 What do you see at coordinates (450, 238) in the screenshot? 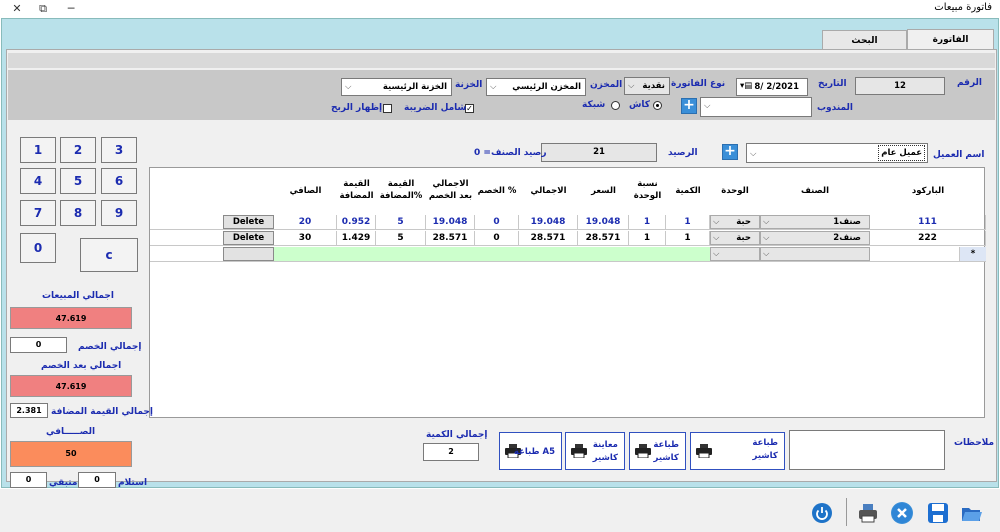
I see `cell-after-discount: 28.571` at bounding box center [450, 238].